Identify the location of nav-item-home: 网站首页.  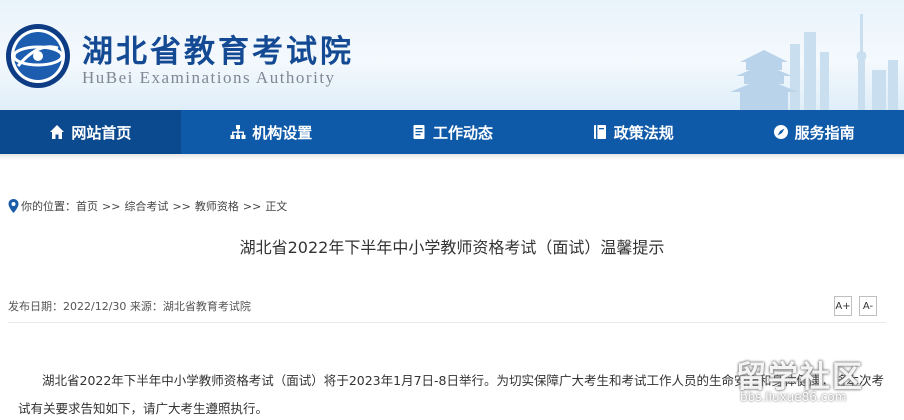
(90, 132).